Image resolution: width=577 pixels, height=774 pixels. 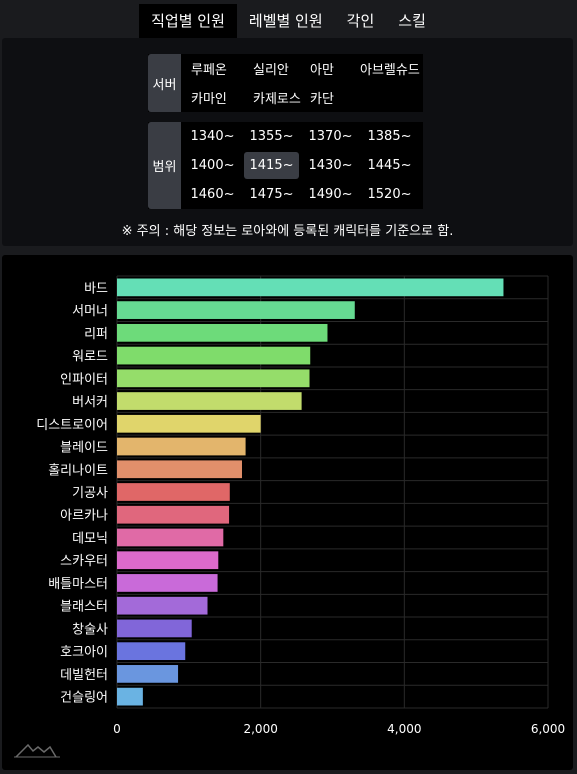 I want to click on tab-bar: 직업별 인원 레벨별 인원 각인 스킬, so click(x=288, y=19).